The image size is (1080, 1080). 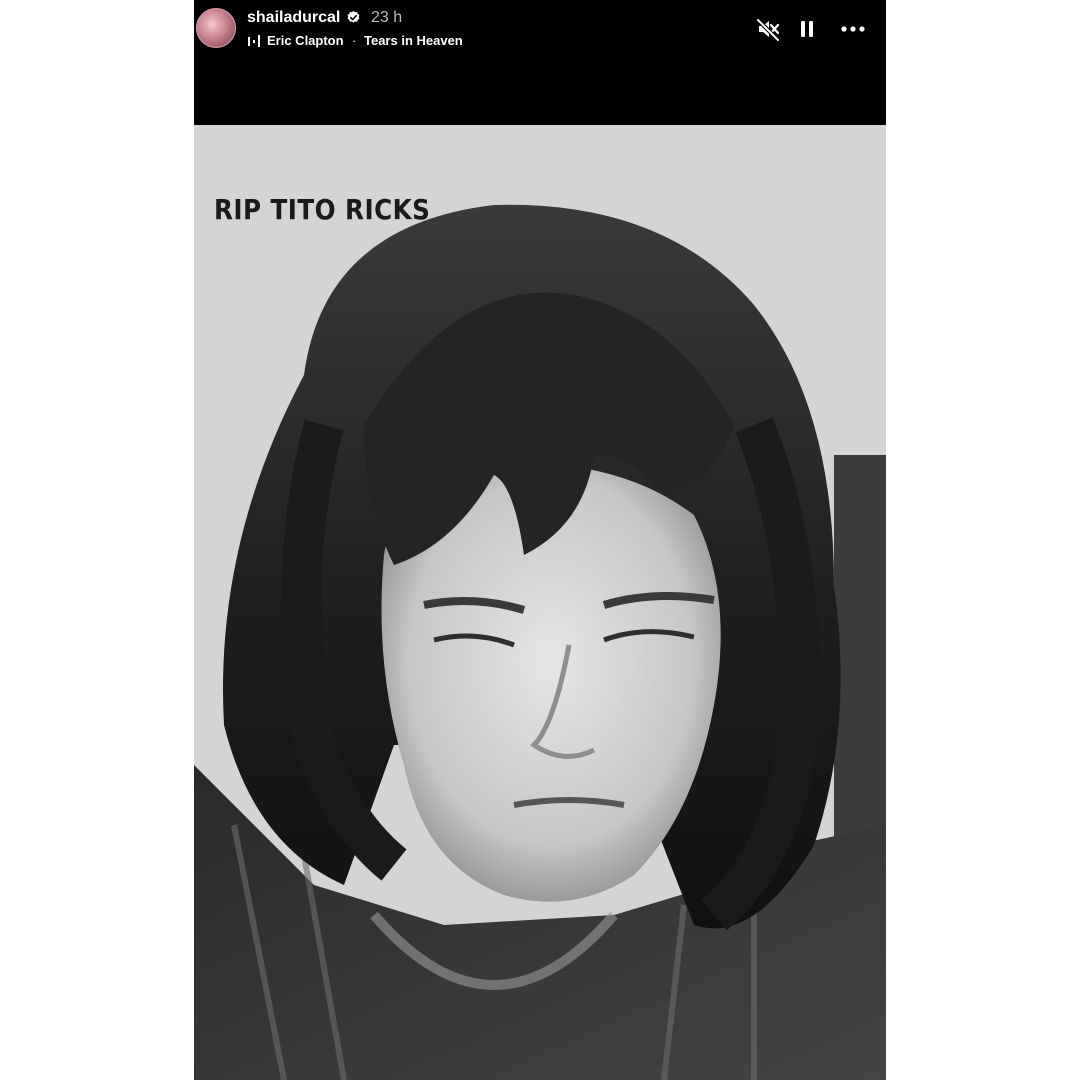 I want to click on more-horizontal-icon, so click(x=853, y=29).